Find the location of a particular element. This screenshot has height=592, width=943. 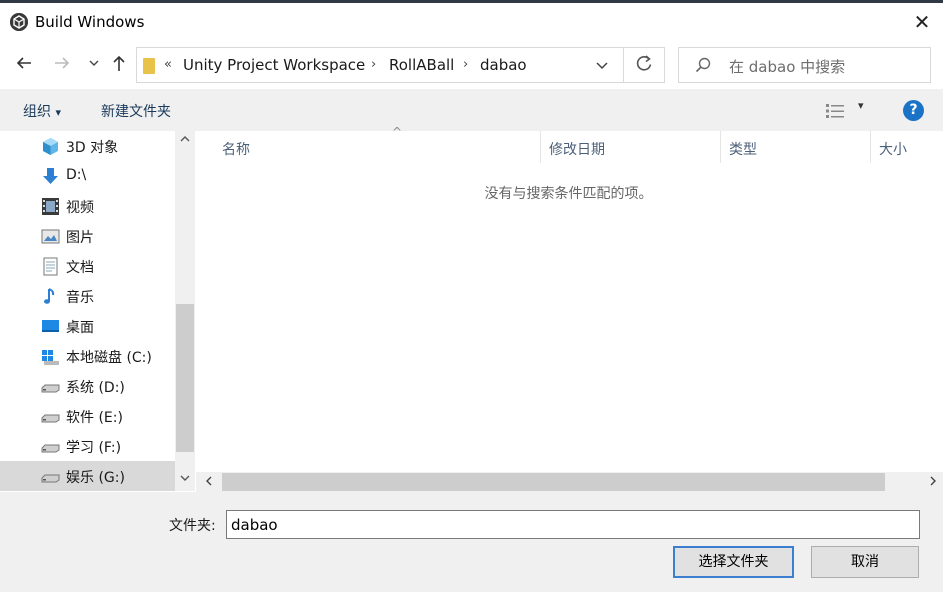

organize-button: 组织 ▾ is located at coordinates (42, 111).